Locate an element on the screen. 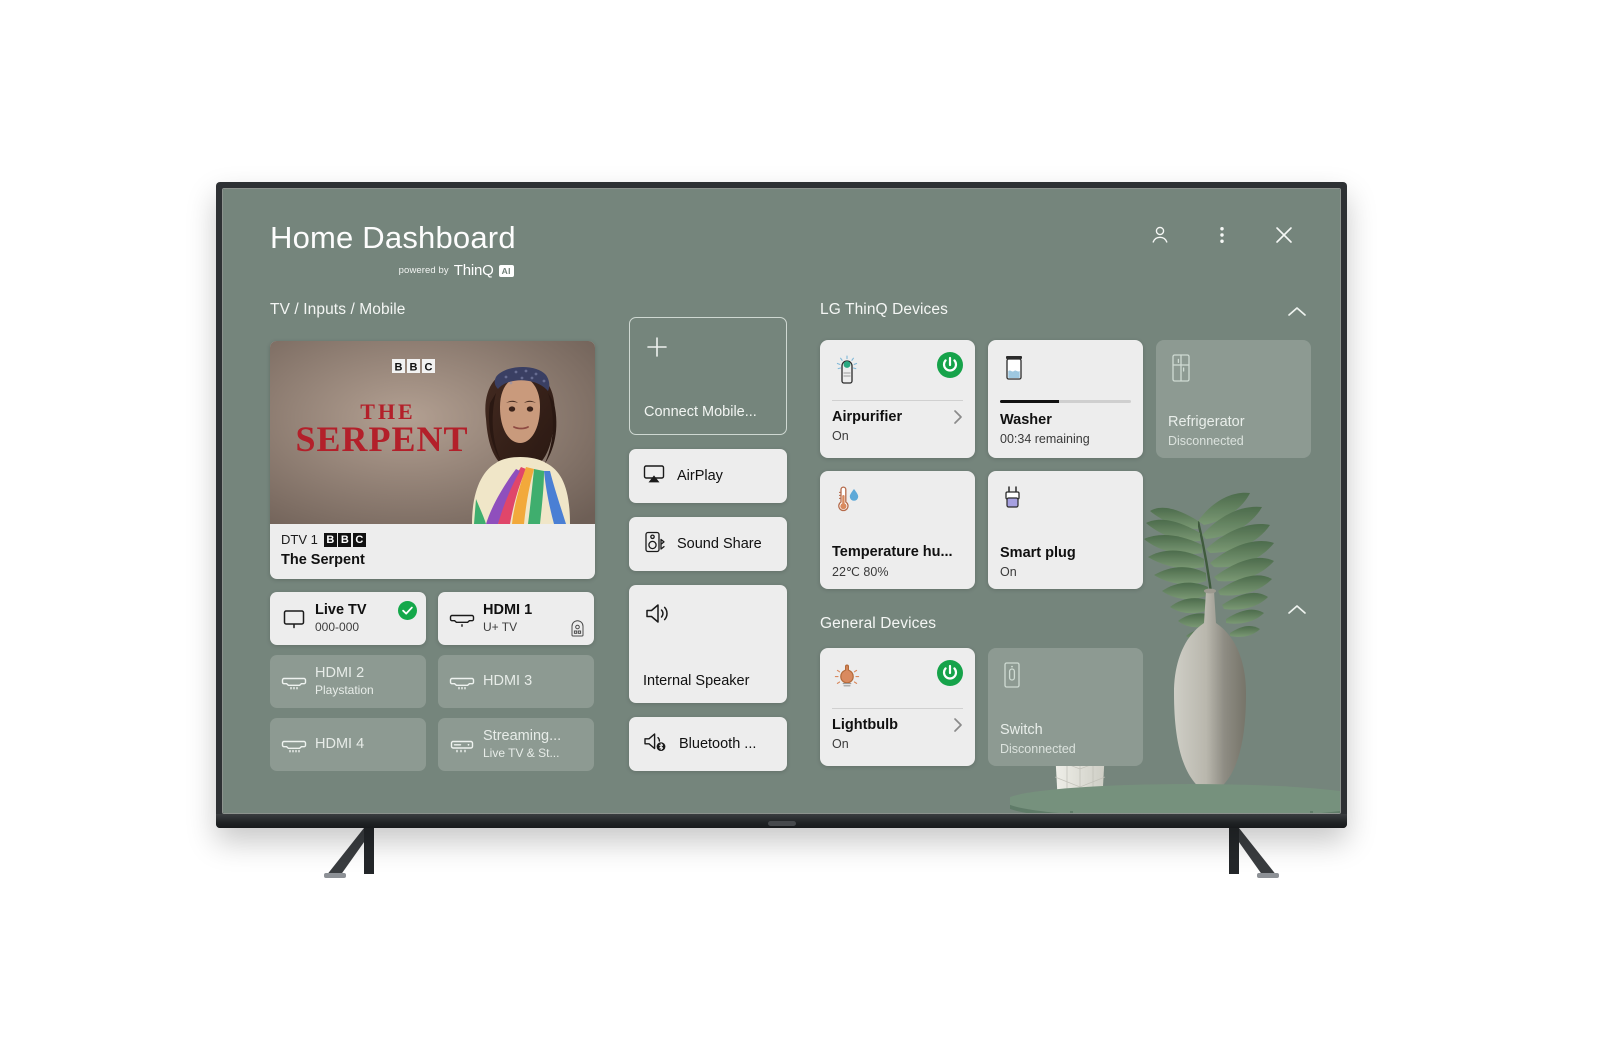  speaker-icon is located at coordinates (708, 616).